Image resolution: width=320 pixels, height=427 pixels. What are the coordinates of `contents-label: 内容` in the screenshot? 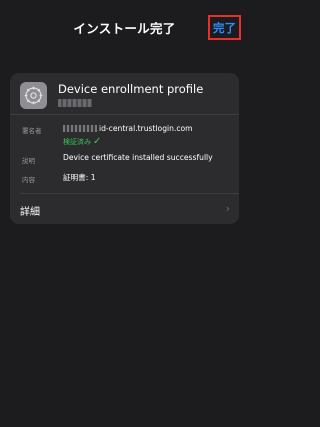 It's located at (28, 180).